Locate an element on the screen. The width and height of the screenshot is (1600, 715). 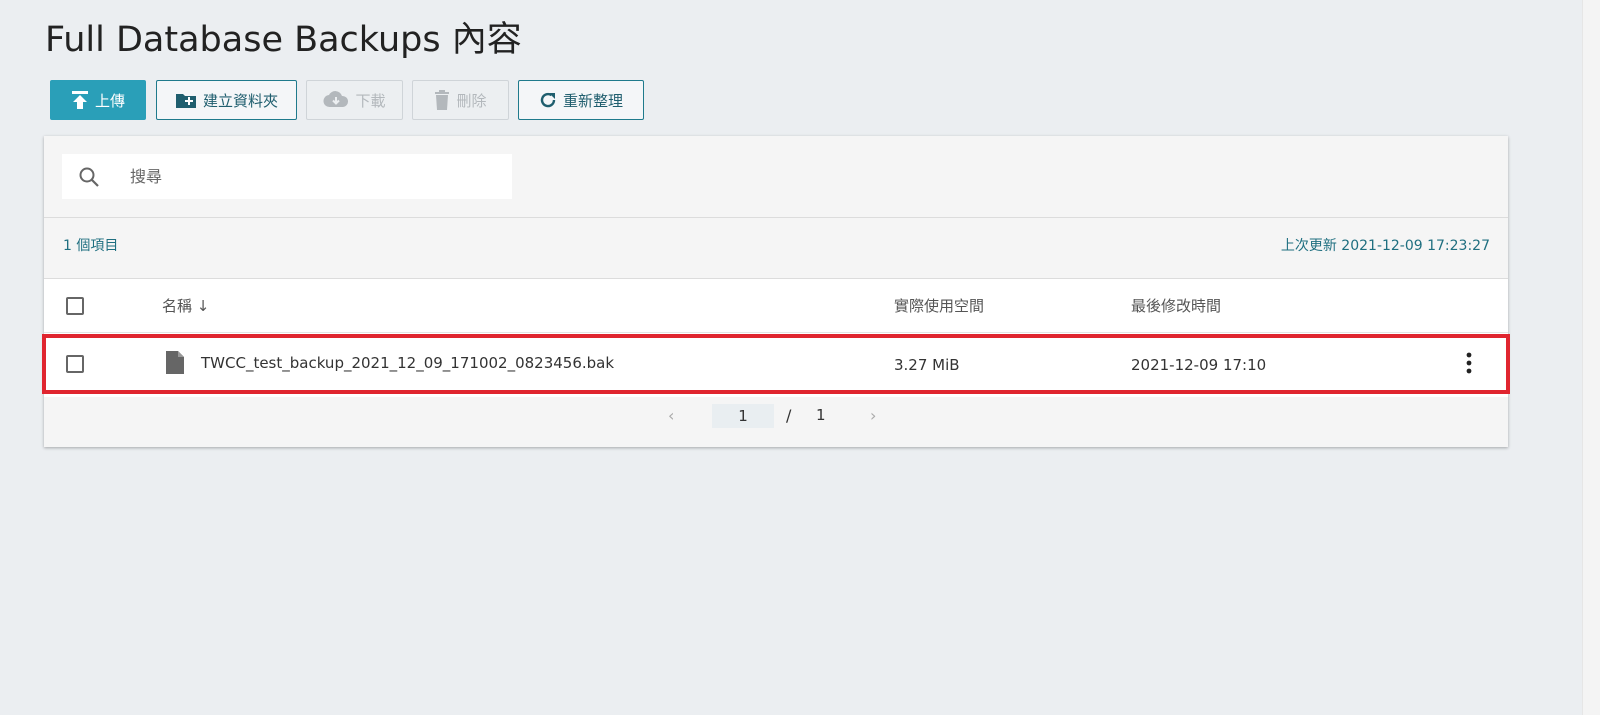
refresh-icon is located at coordinates (548, 100).